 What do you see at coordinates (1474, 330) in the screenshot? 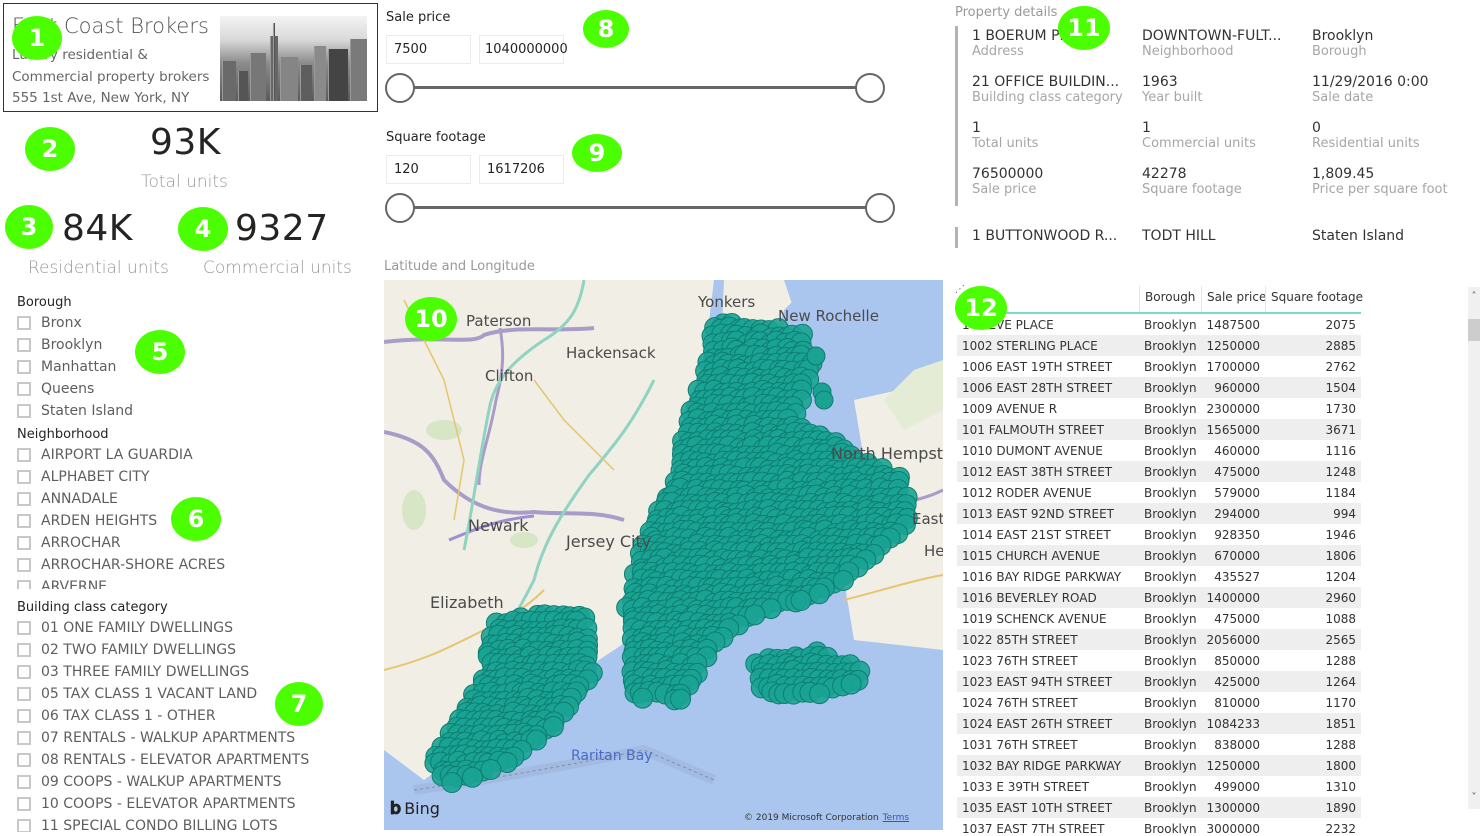
I see `scrollbar-thumb` at bounding box center [1474, 330].